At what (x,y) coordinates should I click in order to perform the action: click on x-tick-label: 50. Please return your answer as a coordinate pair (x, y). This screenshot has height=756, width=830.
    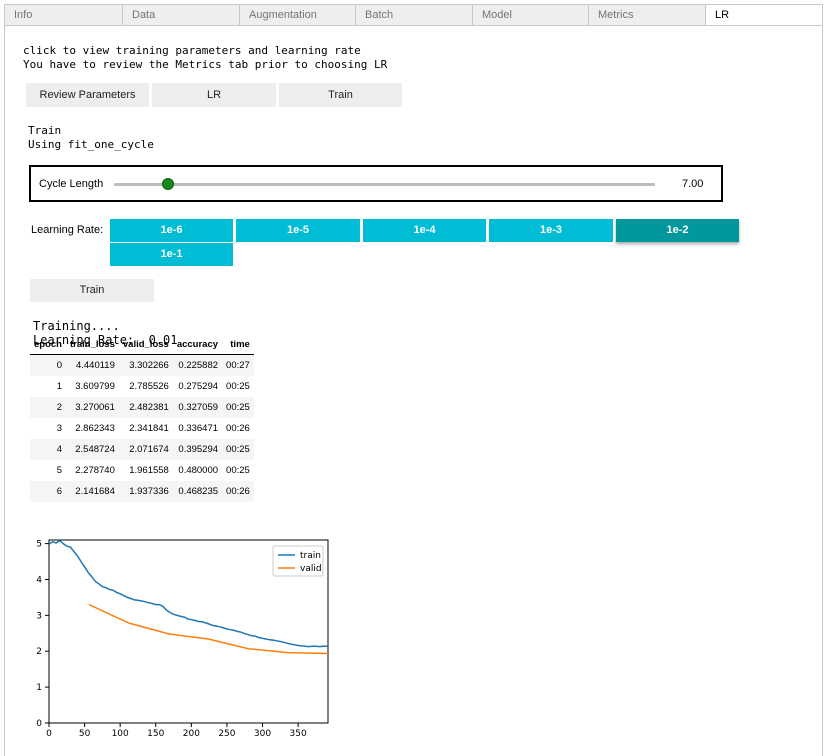
    Looking at the image, I should click on (85, 734).